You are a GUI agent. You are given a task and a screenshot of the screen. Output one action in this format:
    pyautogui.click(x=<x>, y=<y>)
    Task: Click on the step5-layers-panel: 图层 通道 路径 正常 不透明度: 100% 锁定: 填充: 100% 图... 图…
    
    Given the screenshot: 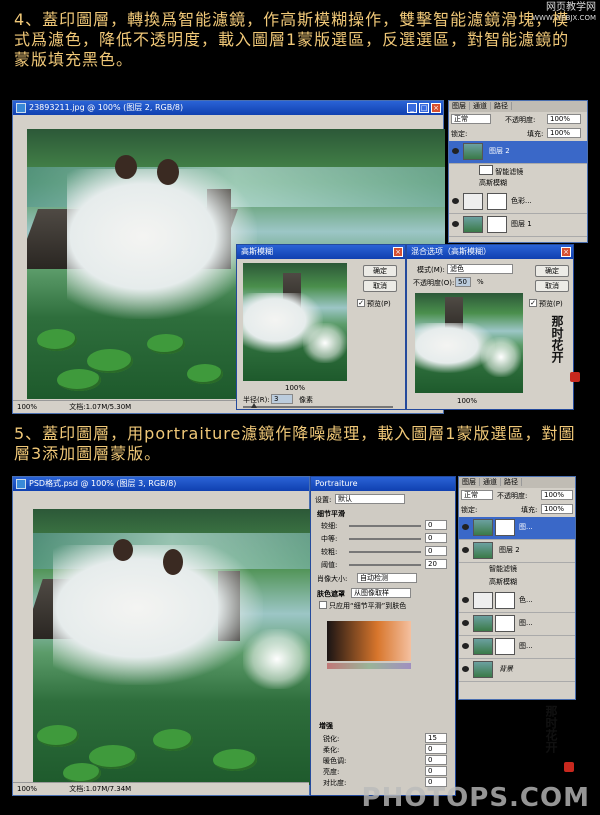 What is the action you would take?
    pyautogui.click(x=517, y=588)
    